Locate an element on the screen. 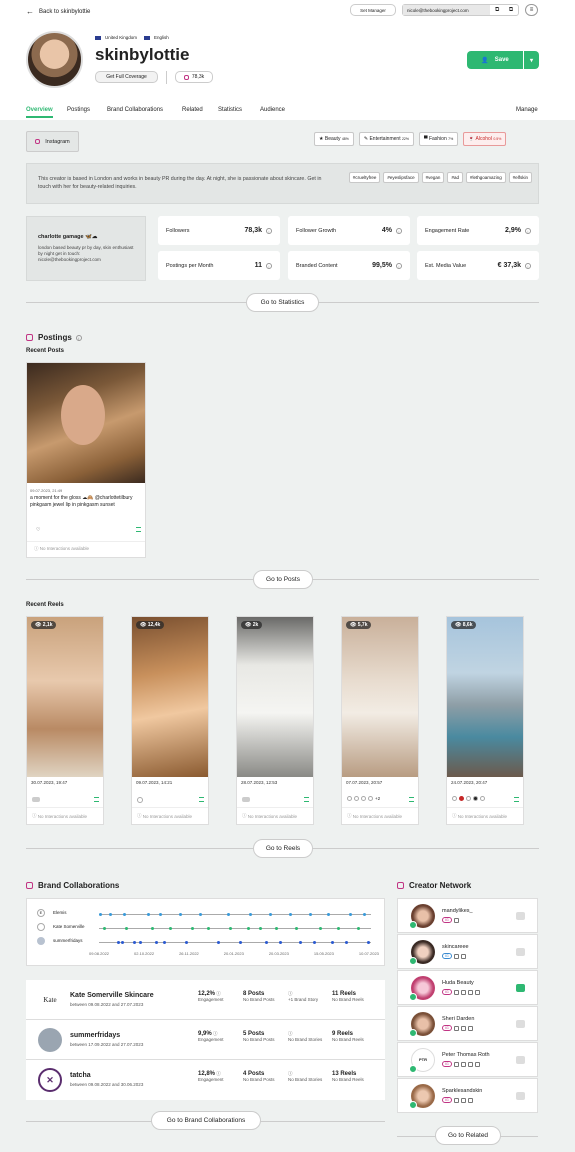 The image size is (575, 1152). hashtag-chip: #vegan is located at coordinates (433, 177).